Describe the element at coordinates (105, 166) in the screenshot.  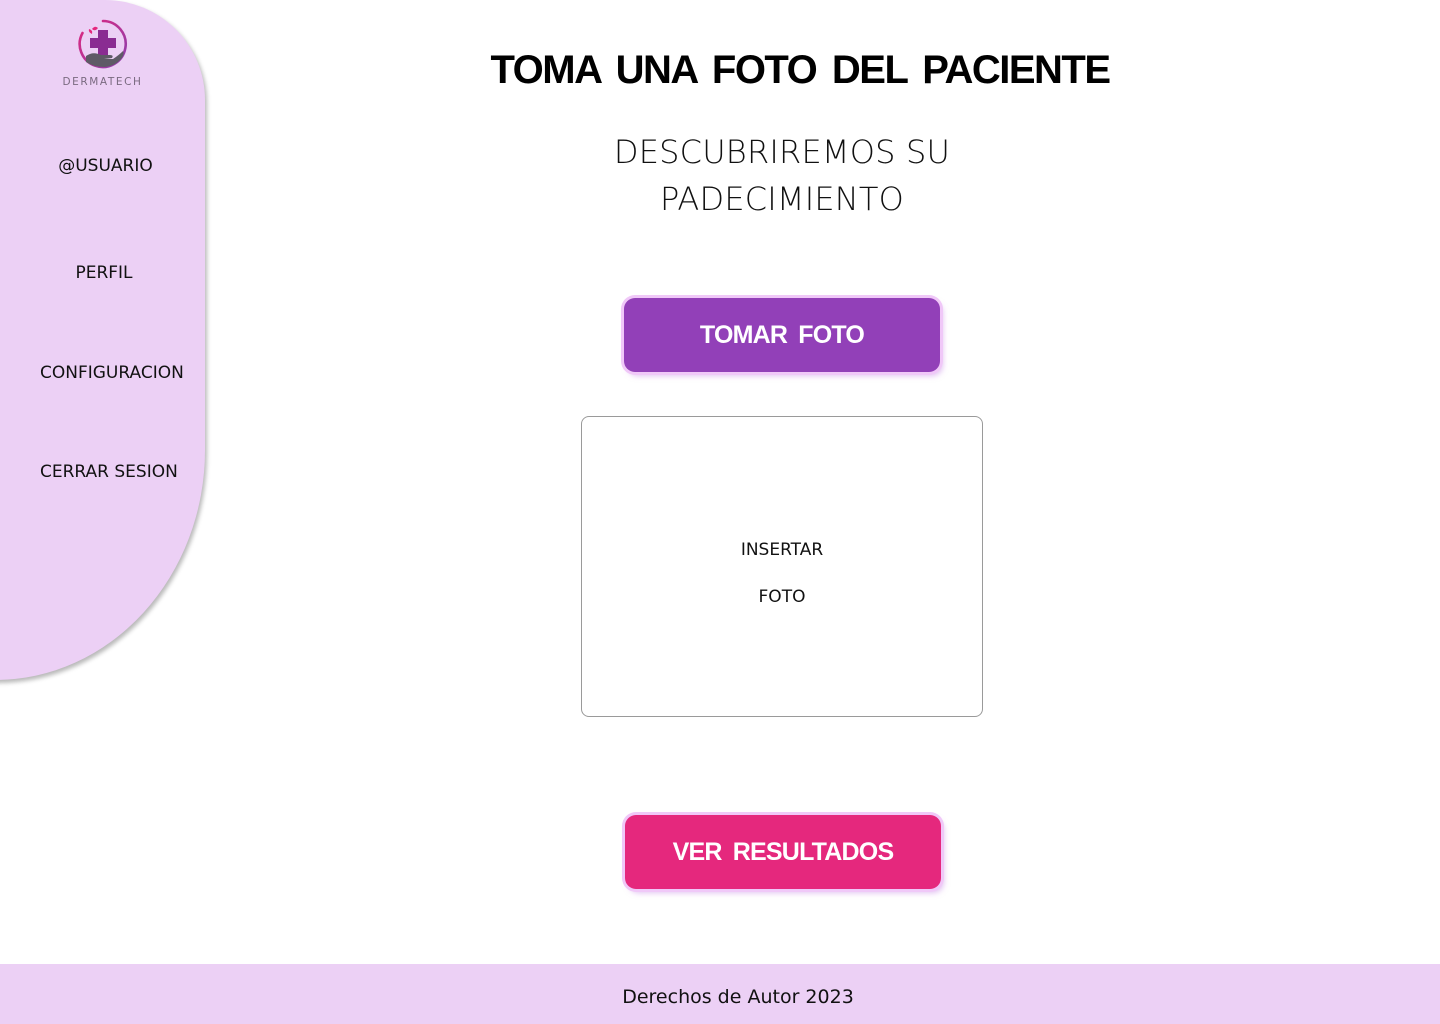
I see `sidebar-item-user: @USUARIO` at that location.